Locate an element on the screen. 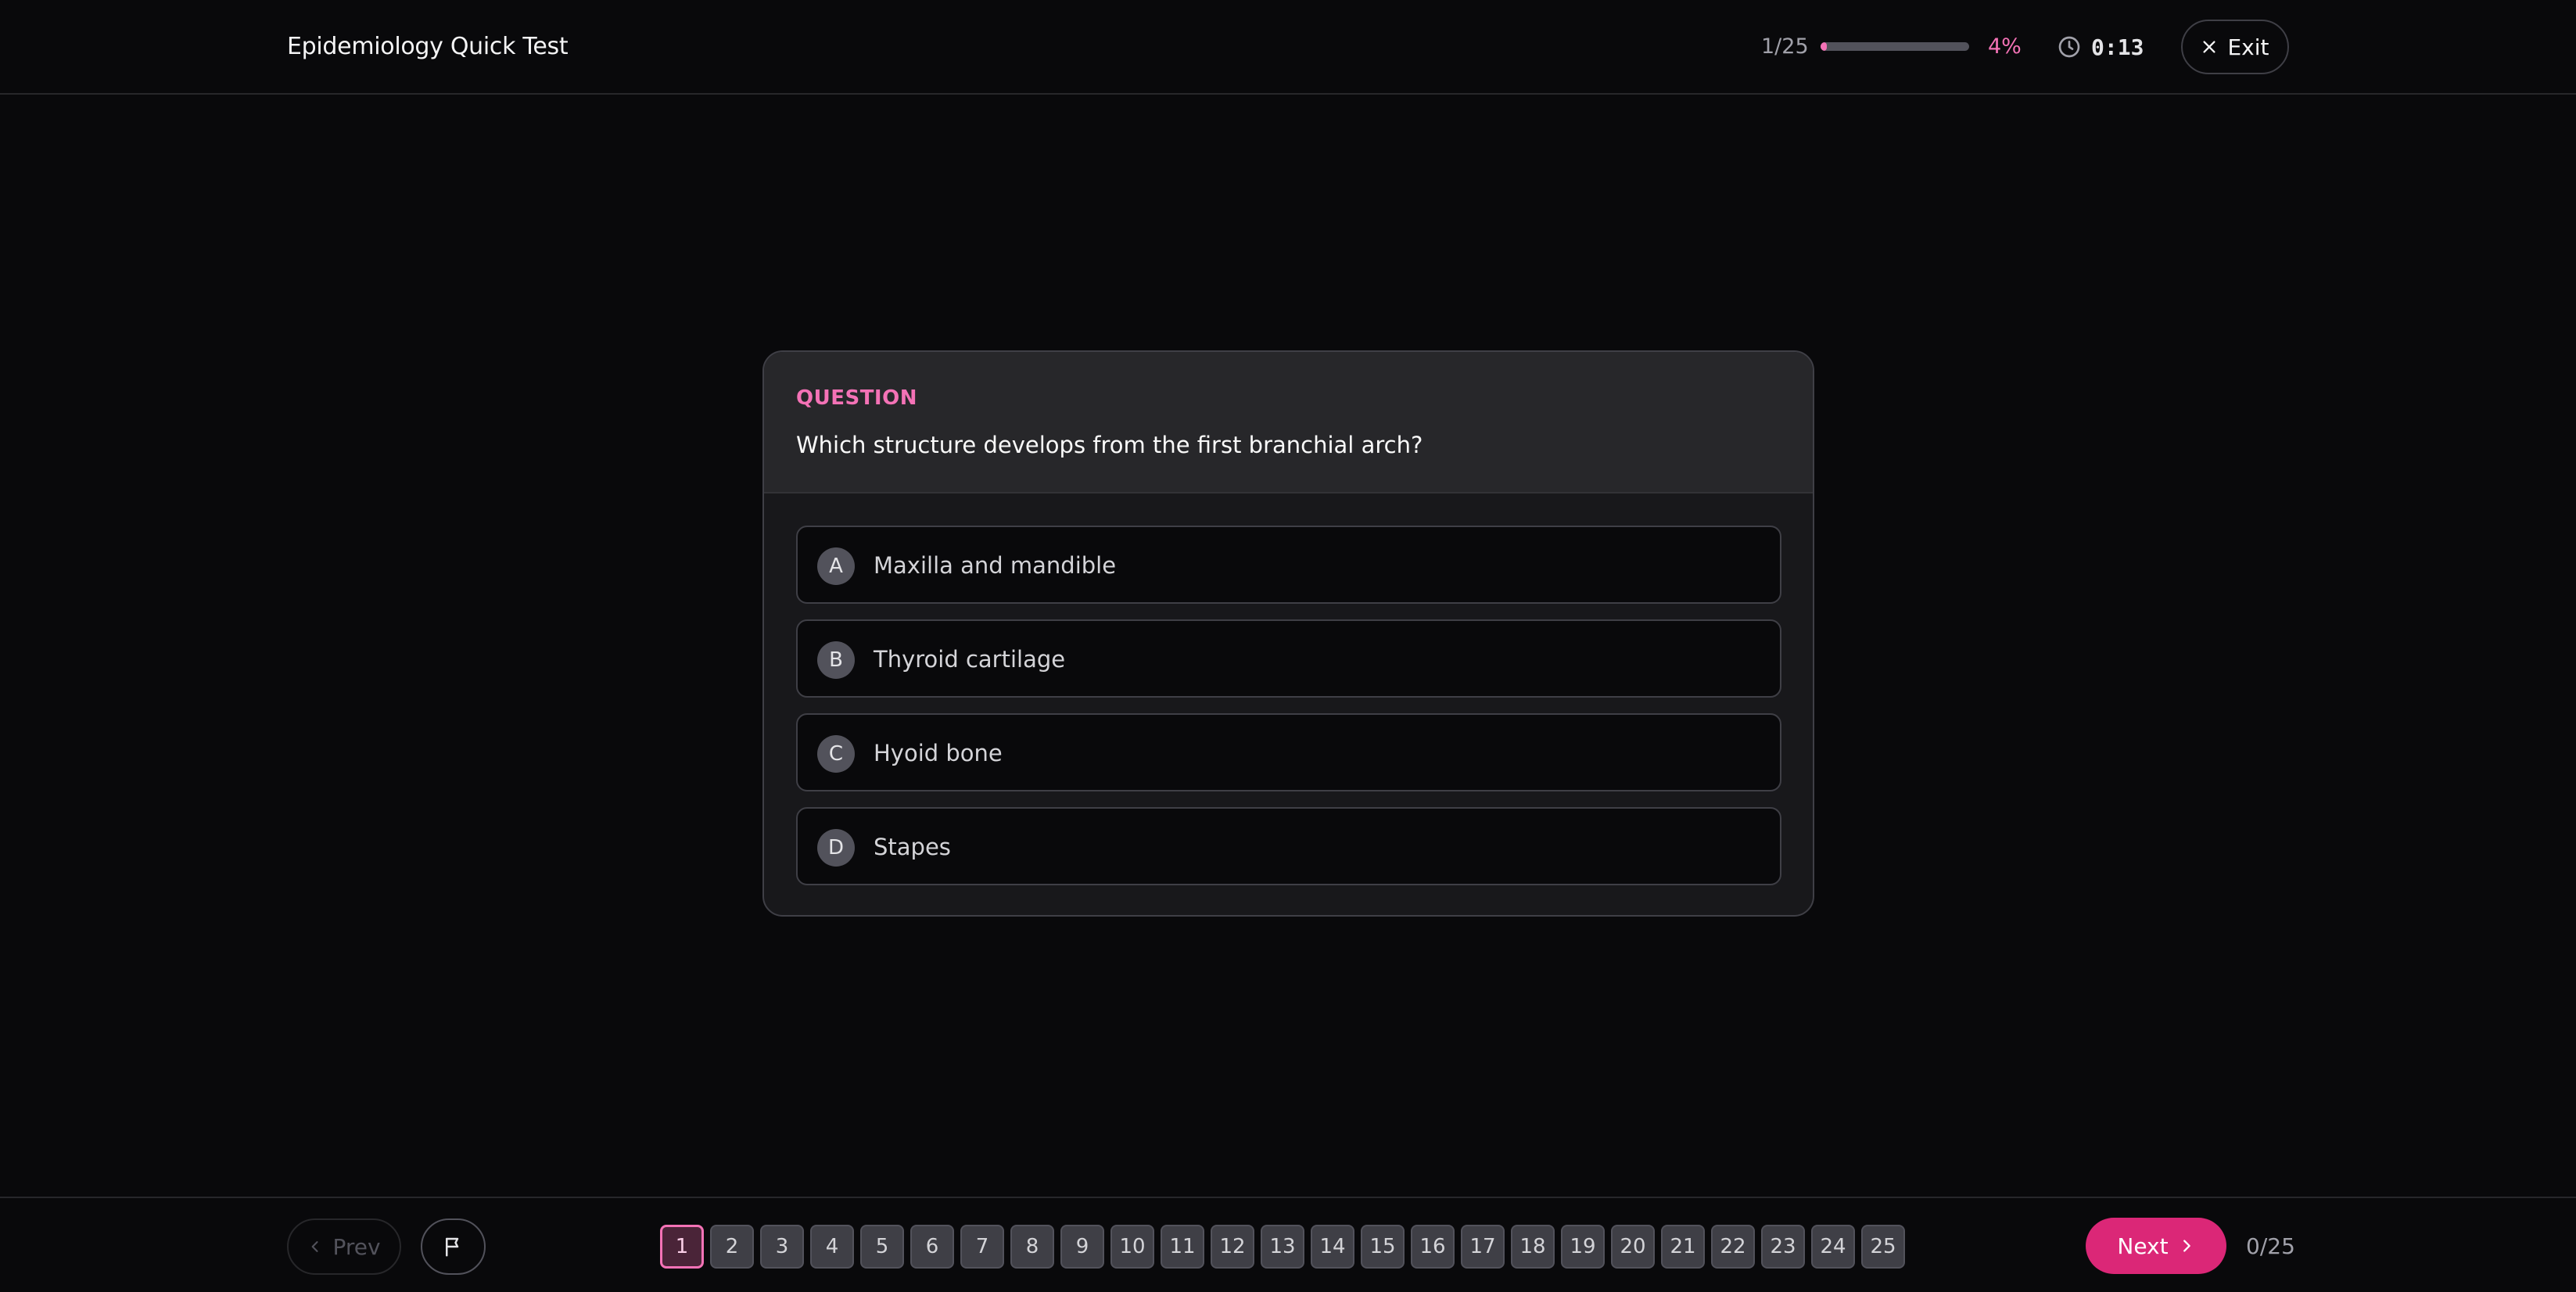 The image size is (2576, 1292). page-button-9: 9 is located at coordinates (1082, 1247).